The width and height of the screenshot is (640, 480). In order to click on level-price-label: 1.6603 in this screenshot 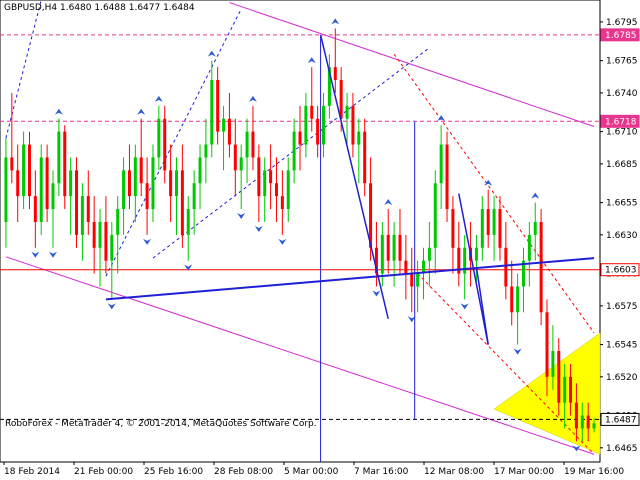, I will do `click(621, 271)`.